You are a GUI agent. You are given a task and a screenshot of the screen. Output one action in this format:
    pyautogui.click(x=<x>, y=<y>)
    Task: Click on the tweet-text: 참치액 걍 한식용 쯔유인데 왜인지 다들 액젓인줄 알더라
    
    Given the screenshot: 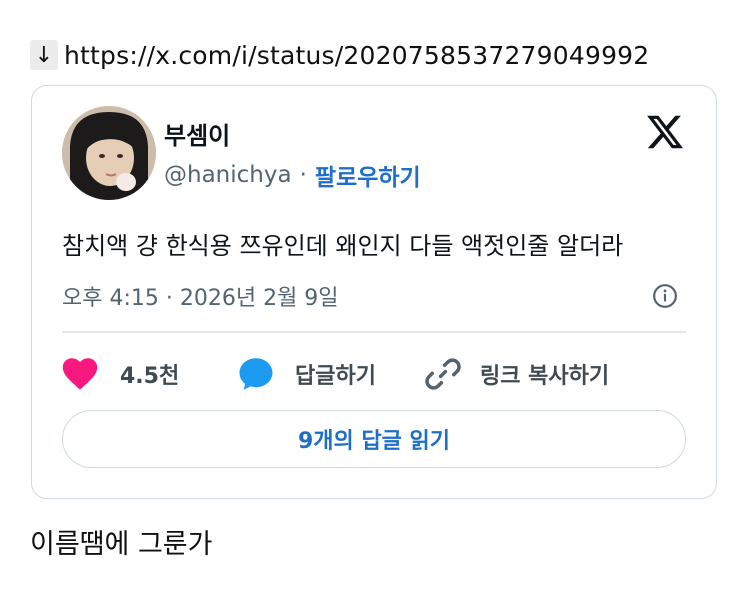 What is the action you would take?
    pyautogui.click(x=343, y=246)
    